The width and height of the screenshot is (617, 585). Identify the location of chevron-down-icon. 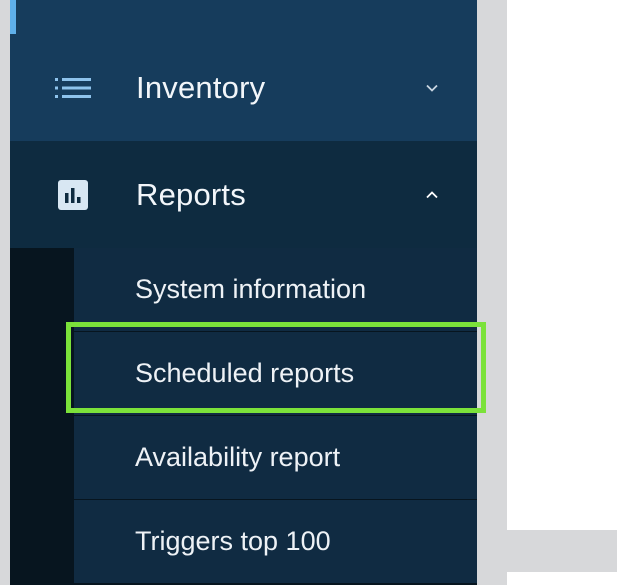
(432, 88).